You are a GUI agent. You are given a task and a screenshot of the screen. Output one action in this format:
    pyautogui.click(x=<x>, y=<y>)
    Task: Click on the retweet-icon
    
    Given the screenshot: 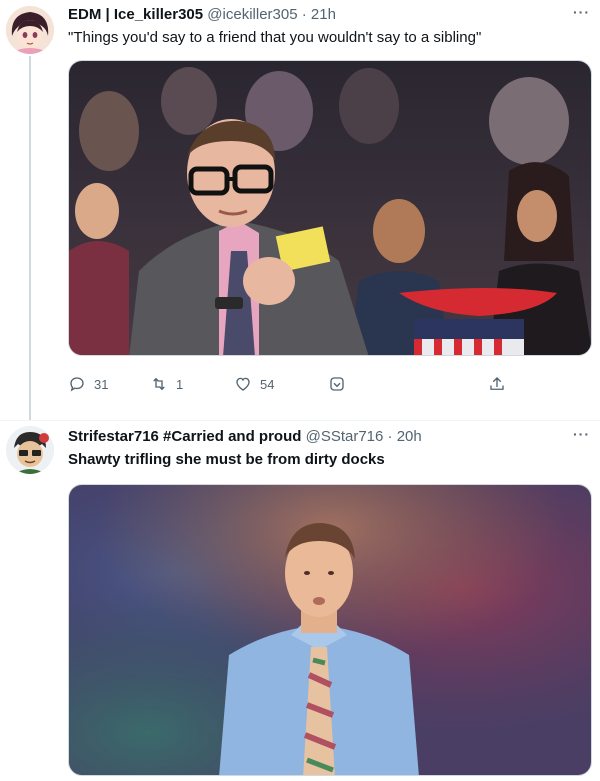 What is the action you would take?
    pyautogui.click(x=159, y=384)
    